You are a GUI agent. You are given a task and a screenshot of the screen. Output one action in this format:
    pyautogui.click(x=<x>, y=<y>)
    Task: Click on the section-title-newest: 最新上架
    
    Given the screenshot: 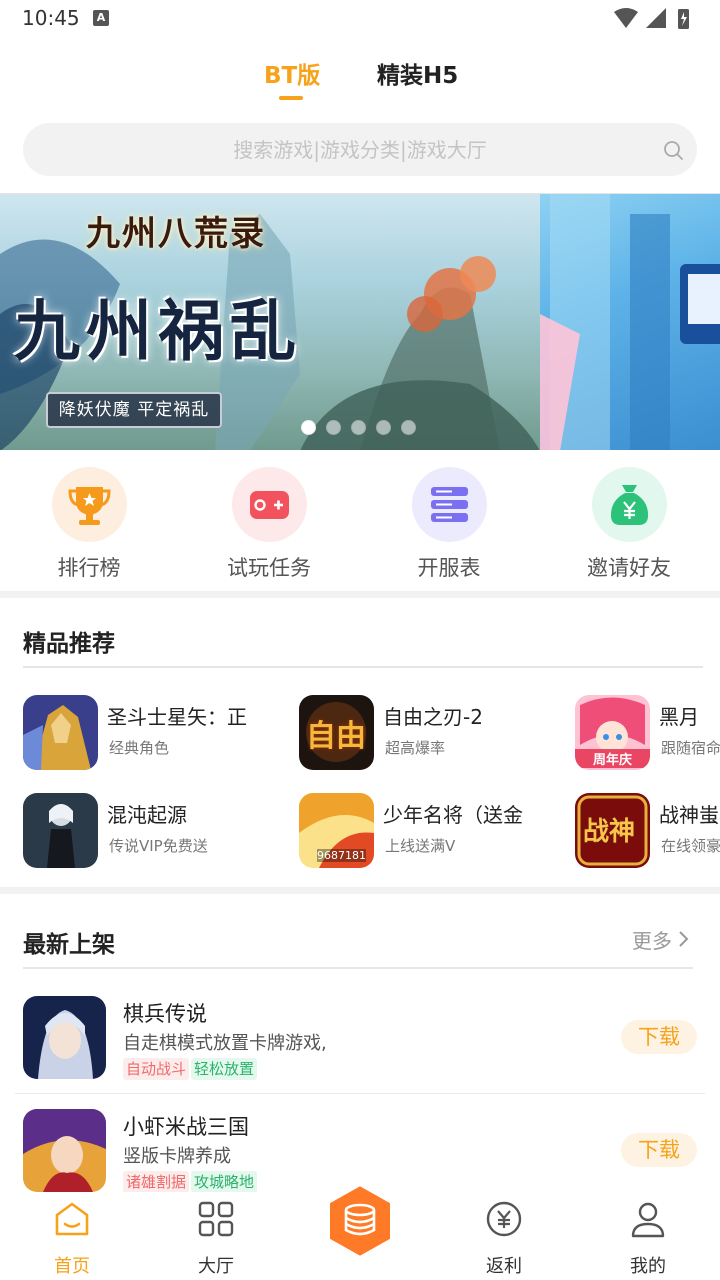 What is the action you would take?
    pyautogui.click(x=69, y=945)
    